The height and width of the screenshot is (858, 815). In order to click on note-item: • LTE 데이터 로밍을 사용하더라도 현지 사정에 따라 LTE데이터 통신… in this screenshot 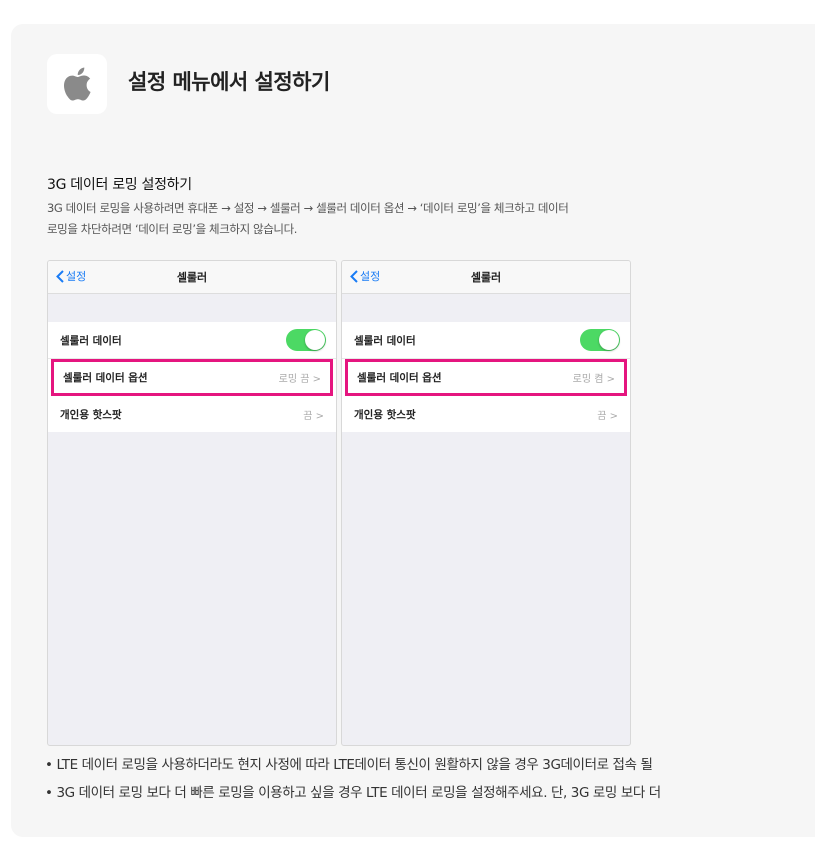, I will do `click(349, 765)`.